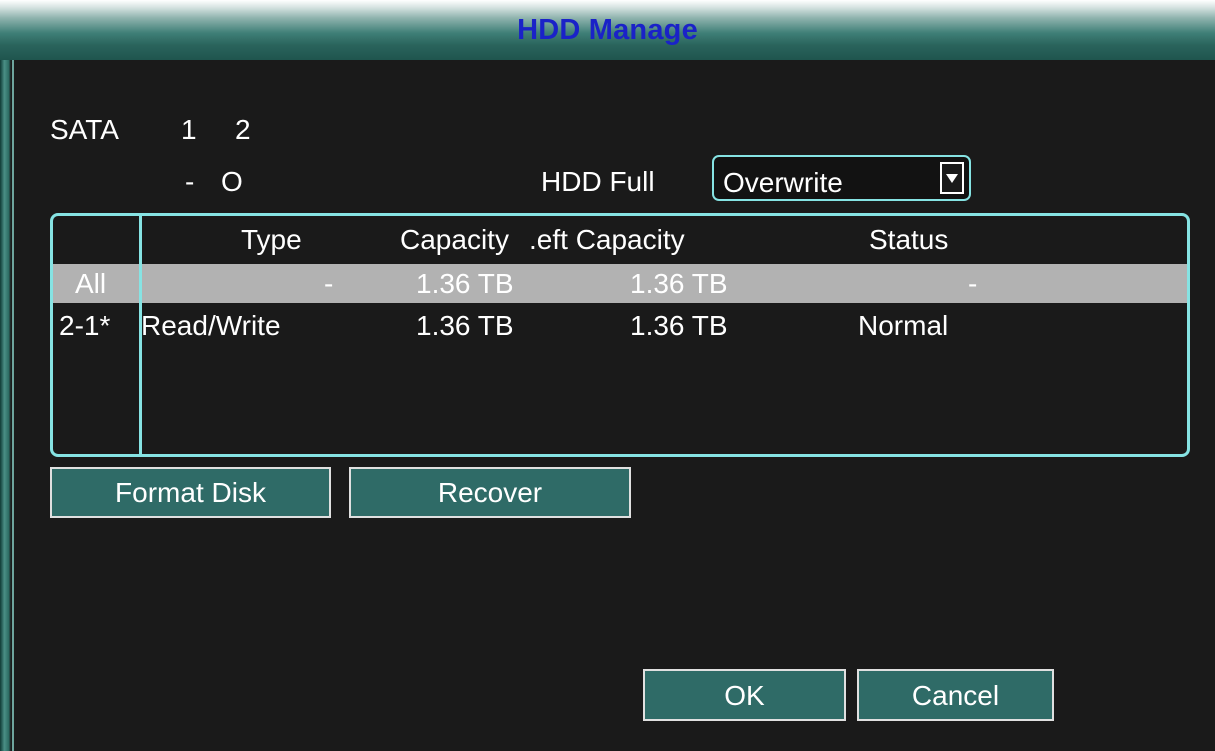  Describe the element at coordinates (189, 129) in the screenshot. I see `sata-channel-1: 1` at that location.